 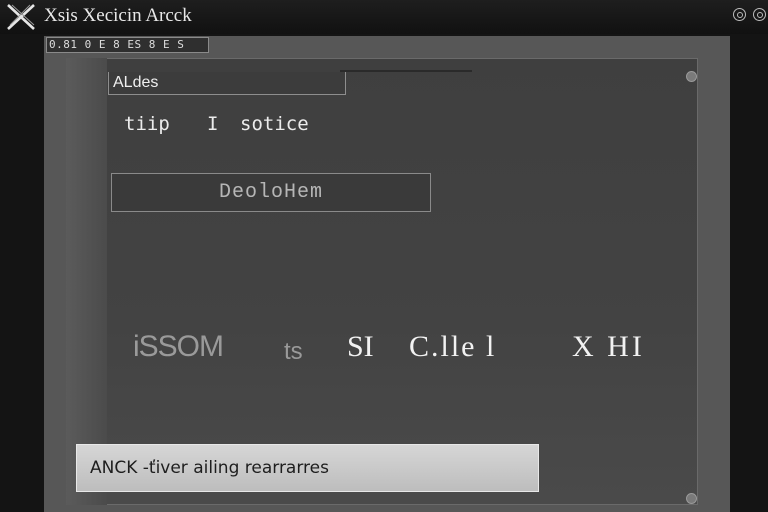 What do you see at coordinates (307, 468) in the screenshot?
I see `status-bar: ANCK -ťiver ailing rearrarres` at bounding box center [307, 468].